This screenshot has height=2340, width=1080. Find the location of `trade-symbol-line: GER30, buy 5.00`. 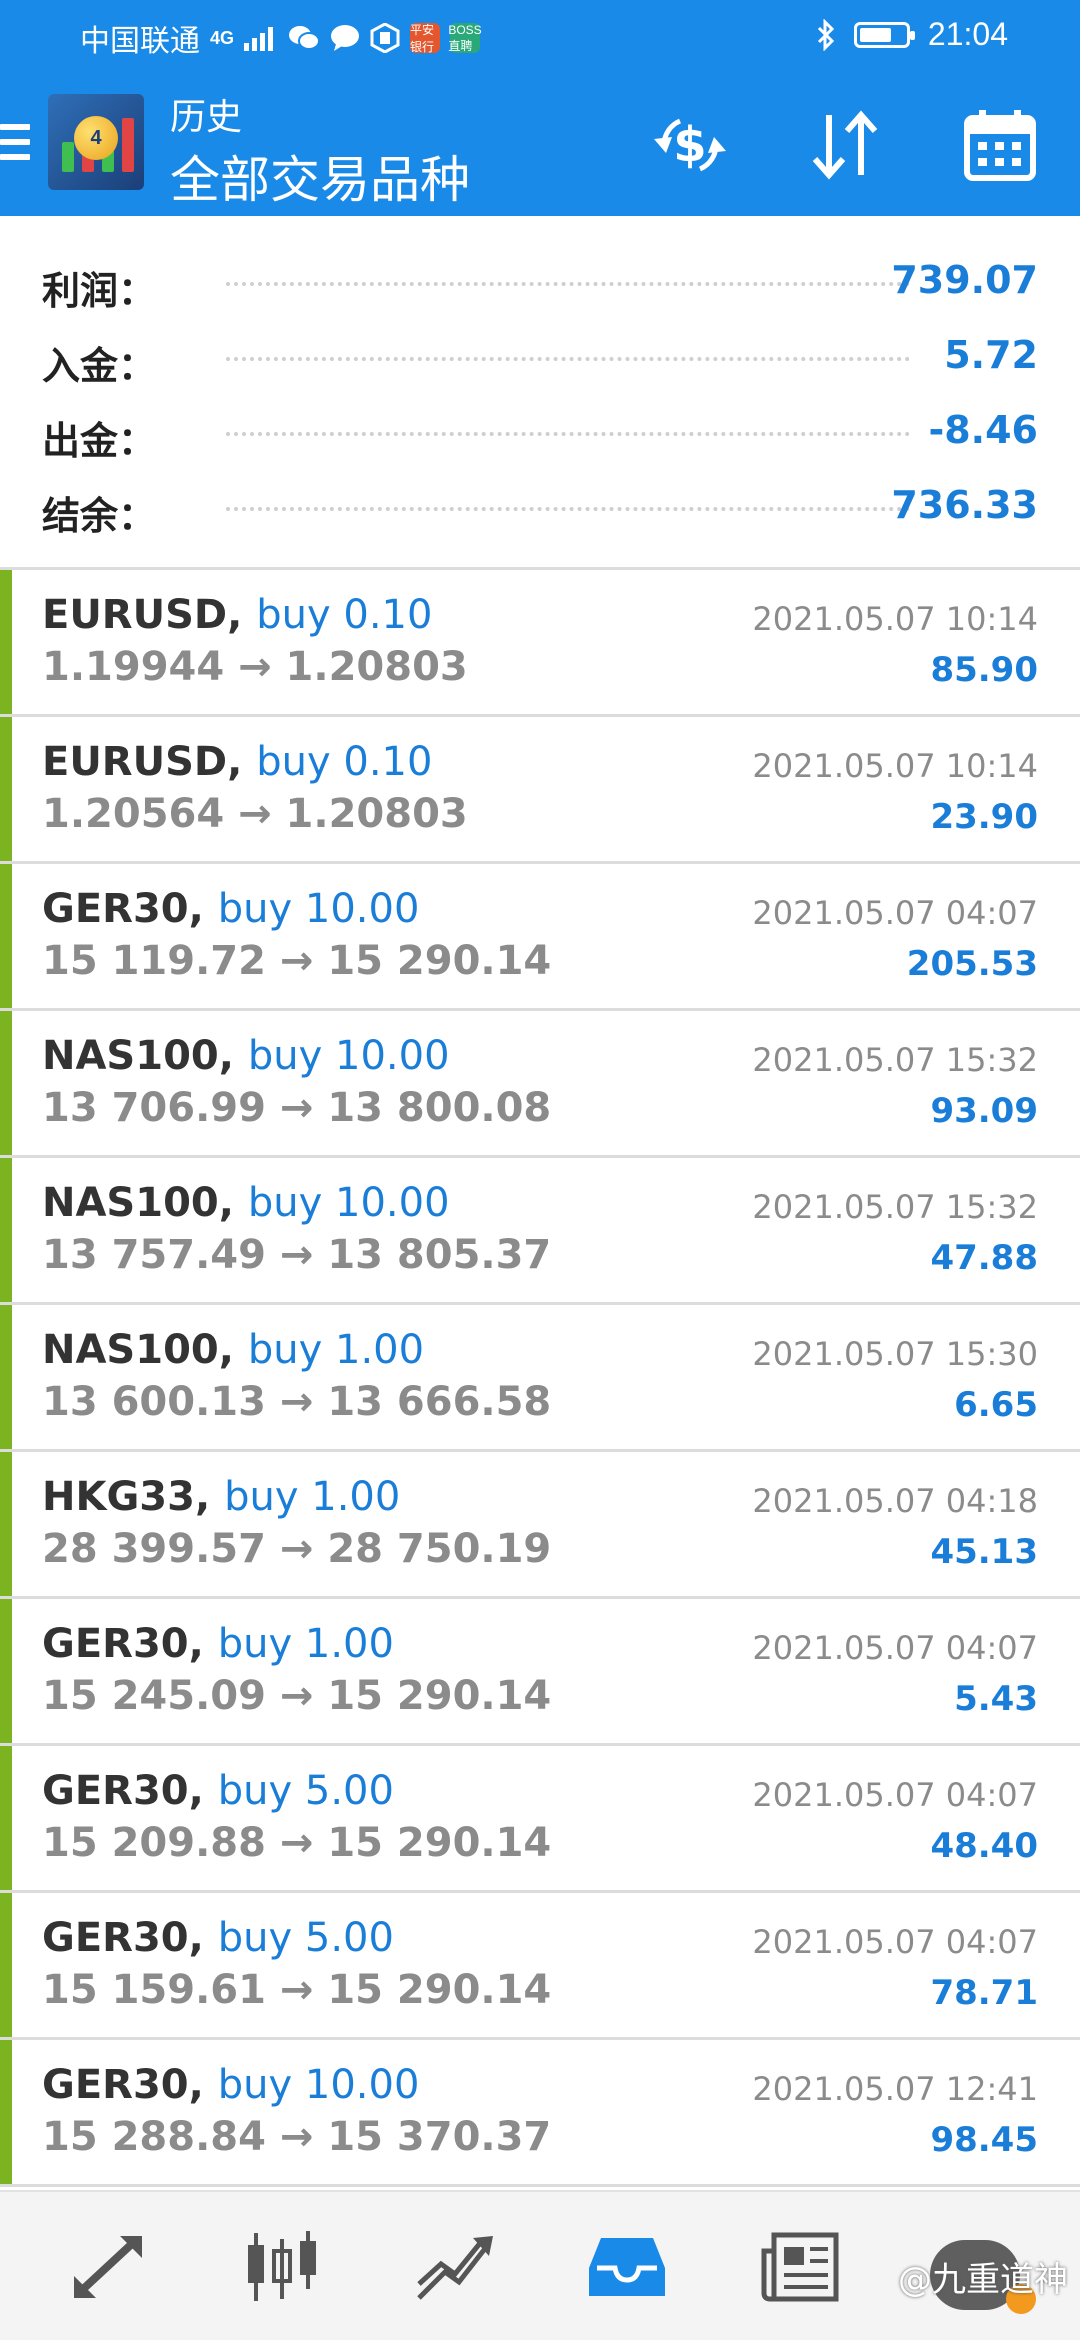

trade-symbol-line: GER30, buy 5.00 is located at coordinates (218, 1938).